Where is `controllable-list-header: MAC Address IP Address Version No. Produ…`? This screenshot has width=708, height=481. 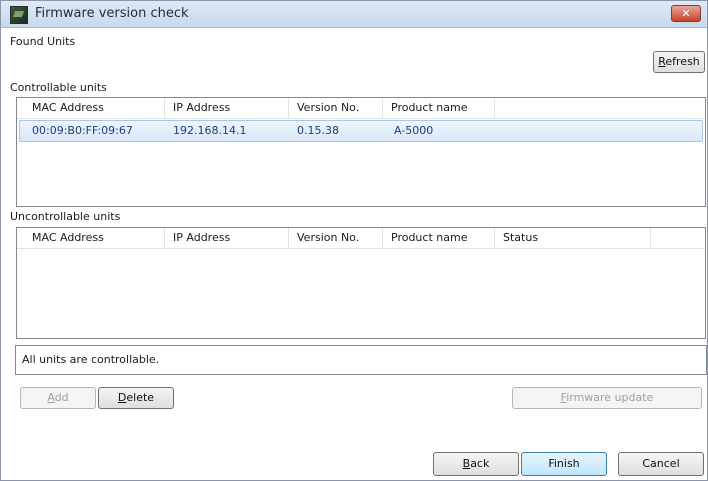 controllable-list-header: MAC Address IP Address Version No. Produ… is located at coordinates (361, 108).